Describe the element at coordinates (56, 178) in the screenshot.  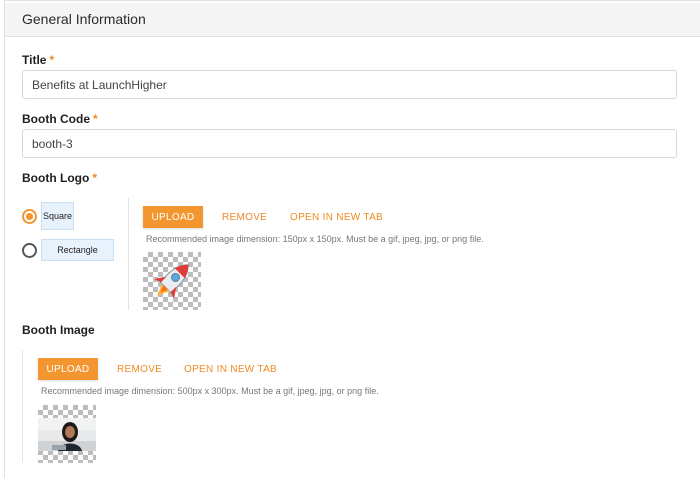
I see `booth-logo-label-text: Booth Logo` at that location.